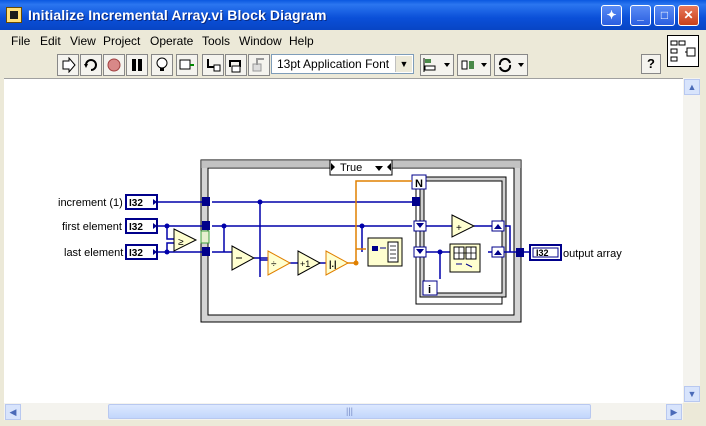 This screenshot has height=426, width=706. What do you see at coordinates (185, 240) in the screenshot?
I see `greater-or-equal-node: ≥` at bounding box center [185, 240].